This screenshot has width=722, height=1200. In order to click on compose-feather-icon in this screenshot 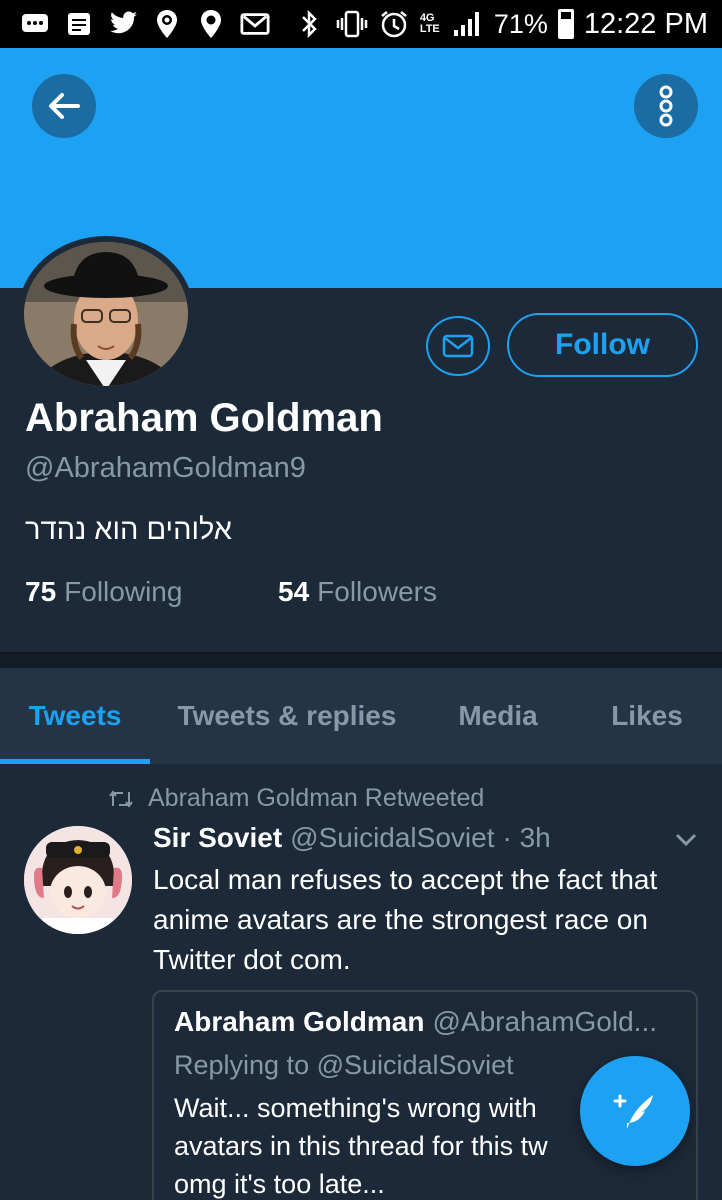, I will do `click(633, 1111)`.